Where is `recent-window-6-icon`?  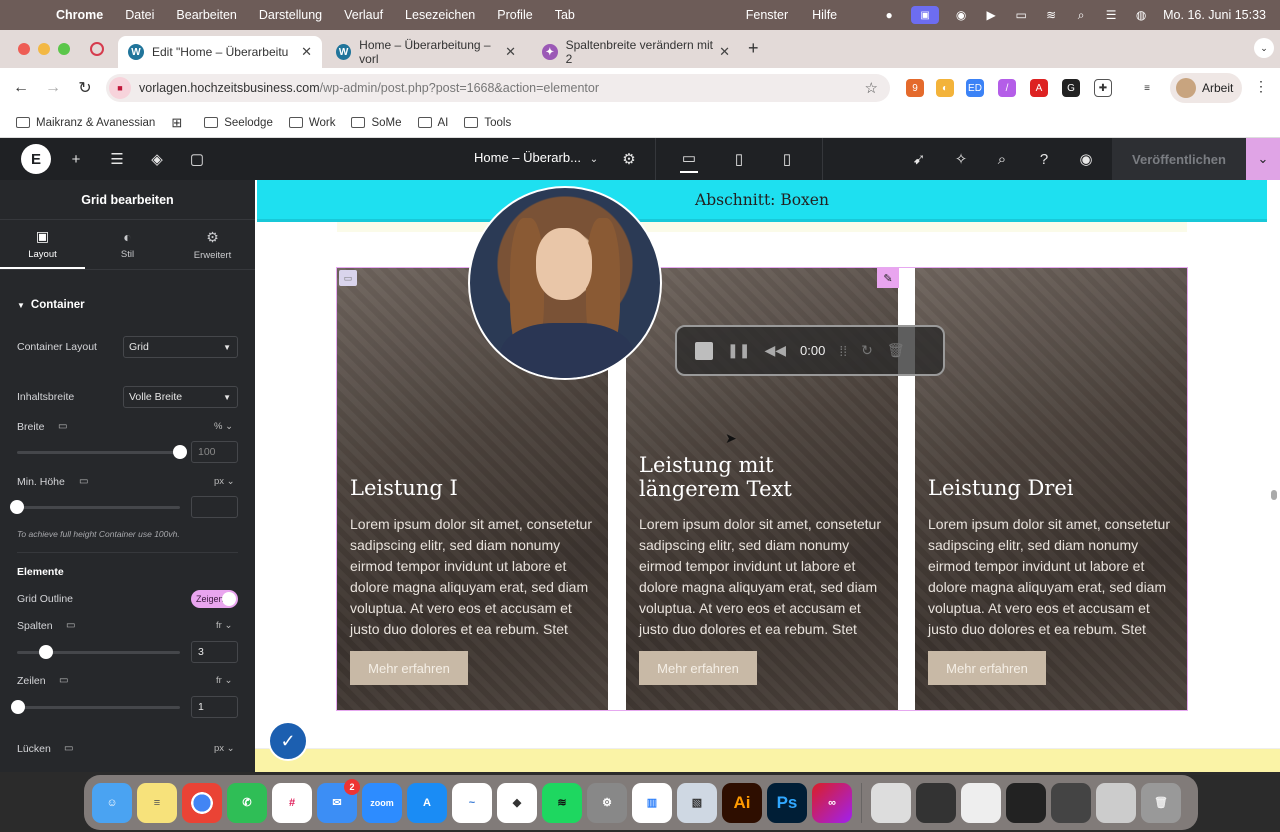 recent-window-6-icon is located at coordinates (1116, 802).